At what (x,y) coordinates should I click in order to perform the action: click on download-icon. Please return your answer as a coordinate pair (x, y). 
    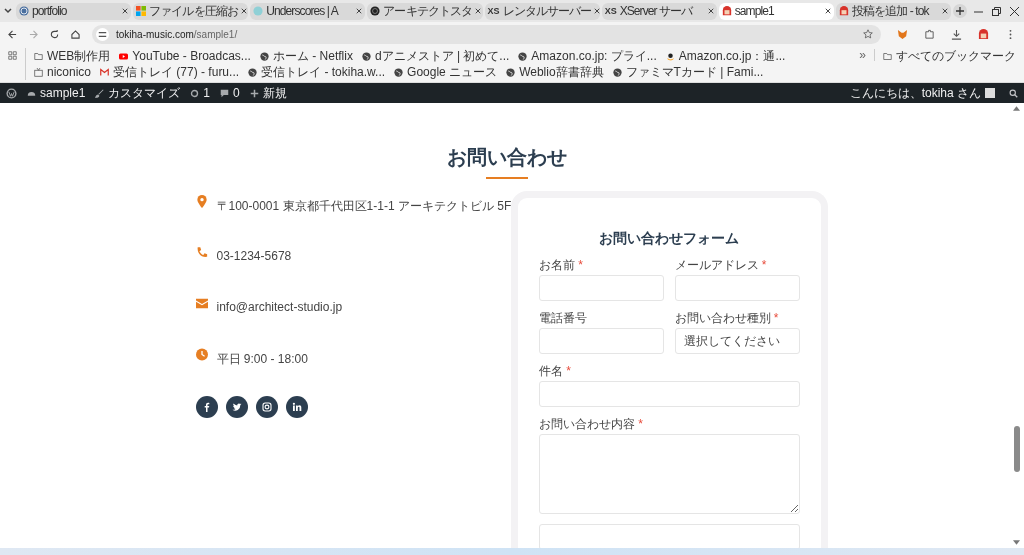
    Looking at the image, I should click on (956, 34).